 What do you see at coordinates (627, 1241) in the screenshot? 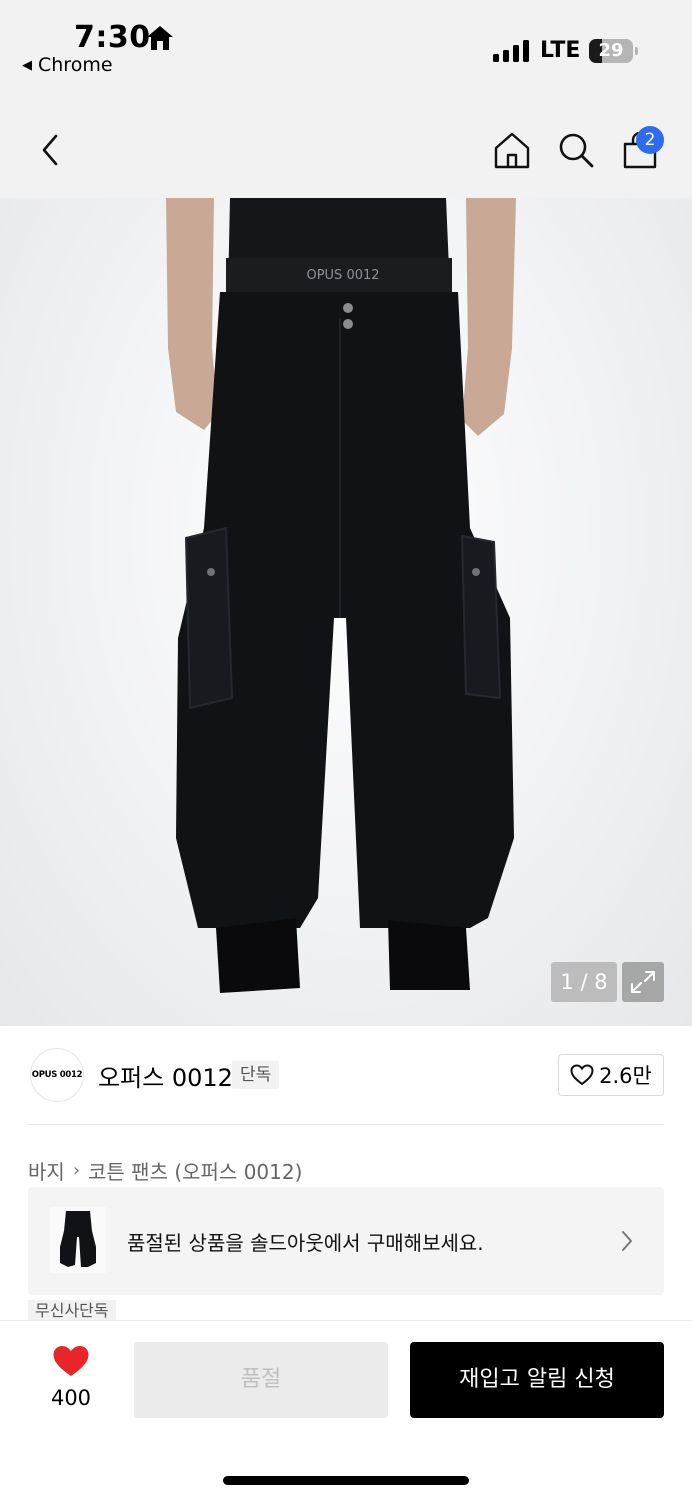
I see `chevron-right-icon` at bounding box center [627, 1241].